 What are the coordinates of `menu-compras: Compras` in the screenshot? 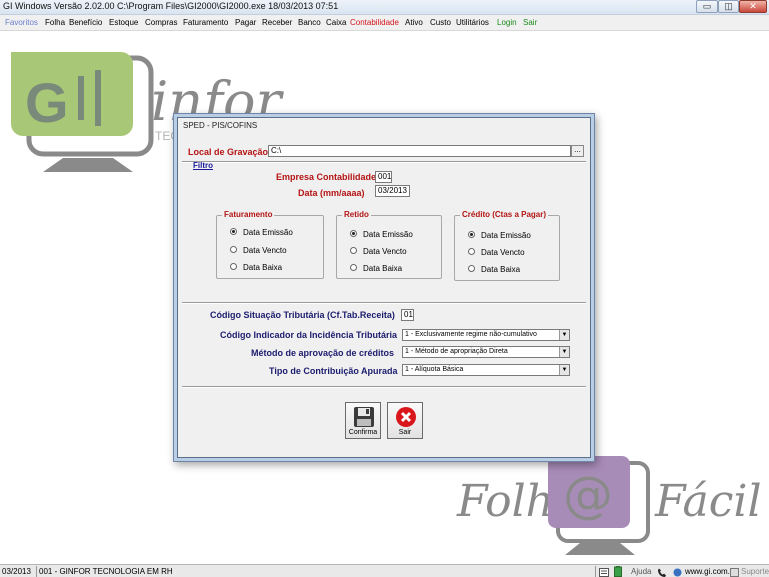 It's located at (161, 22).